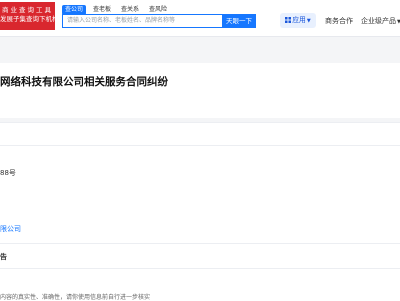  I want to click on notice-section: 告, so click(200, 255).